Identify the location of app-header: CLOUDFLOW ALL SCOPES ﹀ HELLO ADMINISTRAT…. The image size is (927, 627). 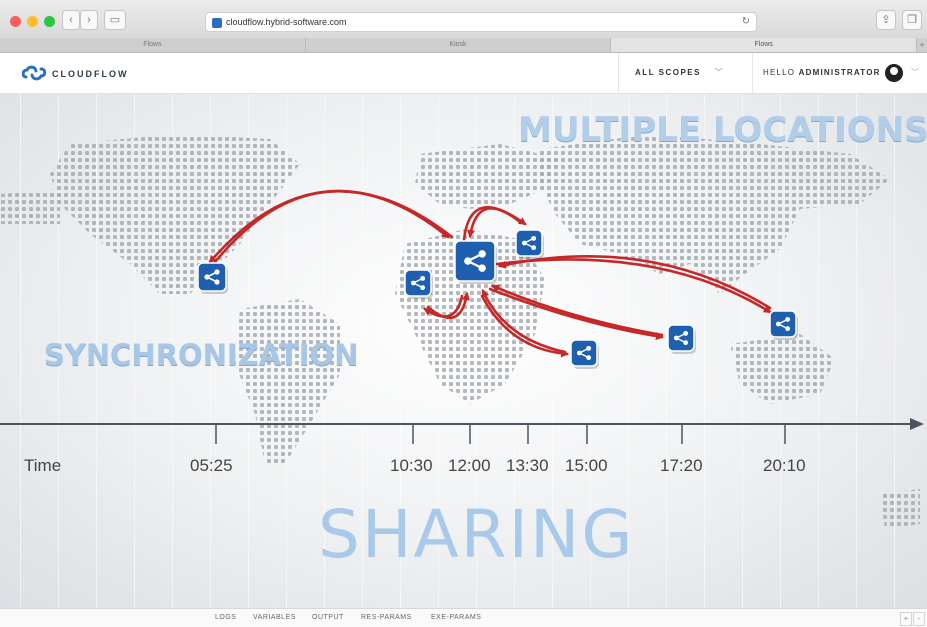
(463, 73).